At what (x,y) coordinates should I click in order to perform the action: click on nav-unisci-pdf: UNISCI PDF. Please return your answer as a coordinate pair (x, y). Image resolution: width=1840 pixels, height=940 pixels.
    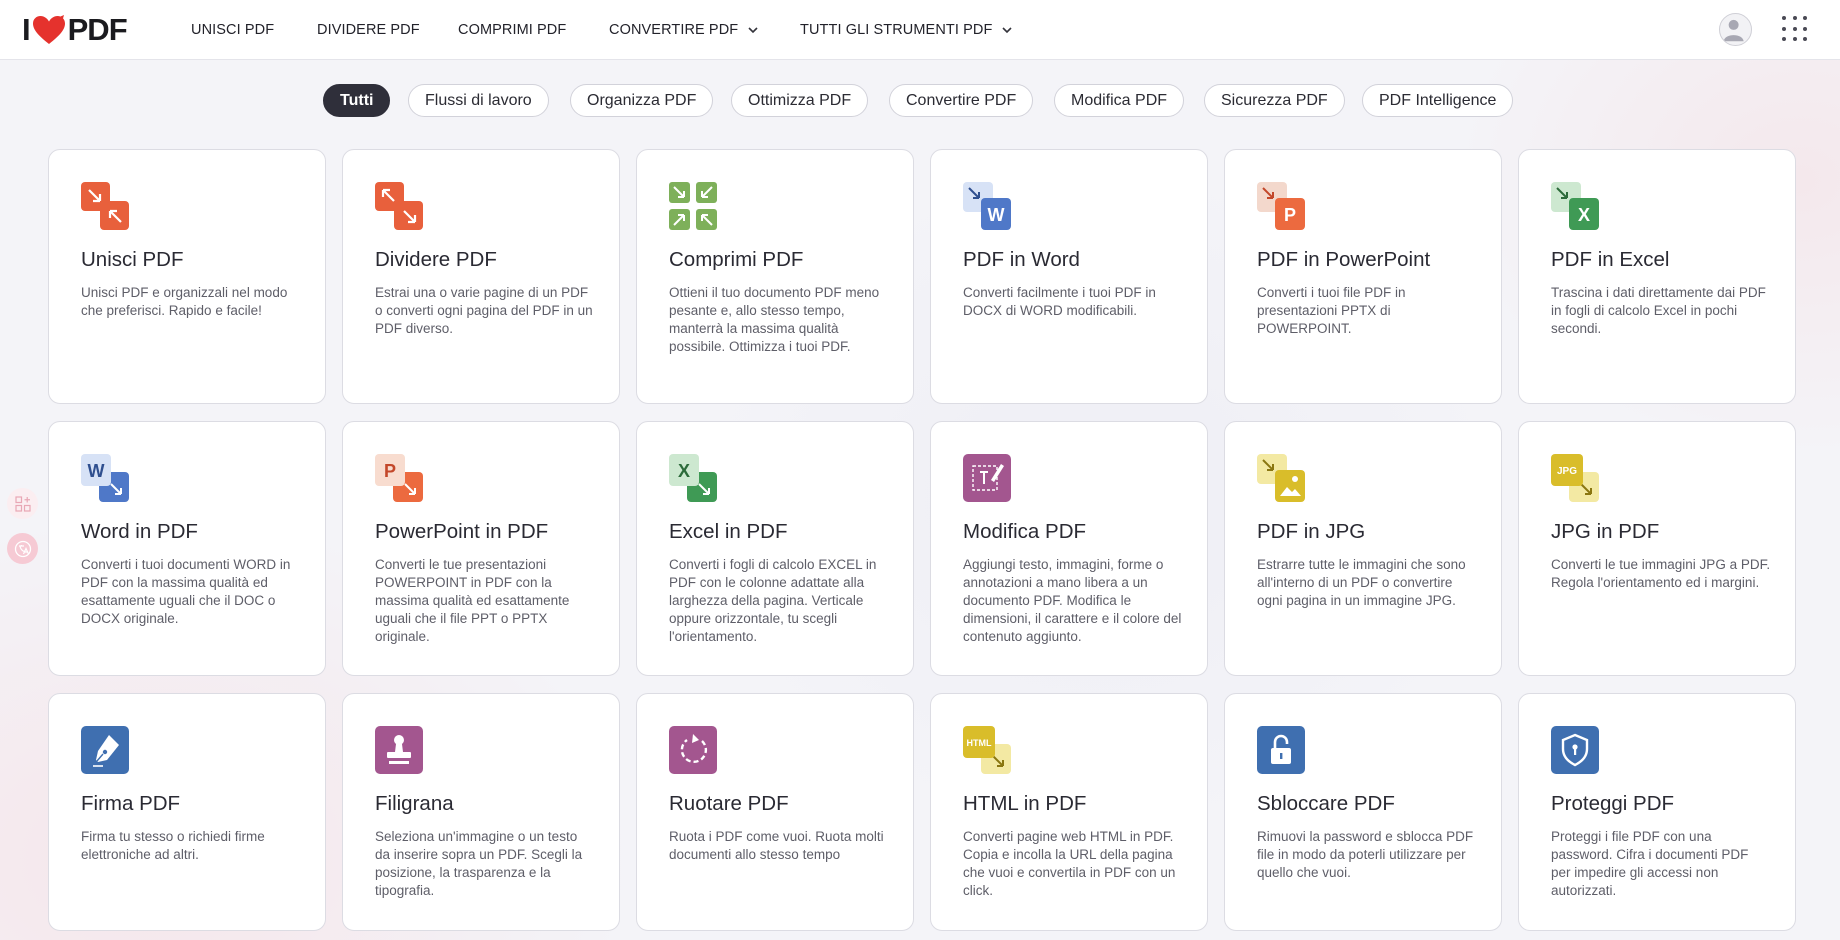
    Looking at the image, I should click on (232, 30).